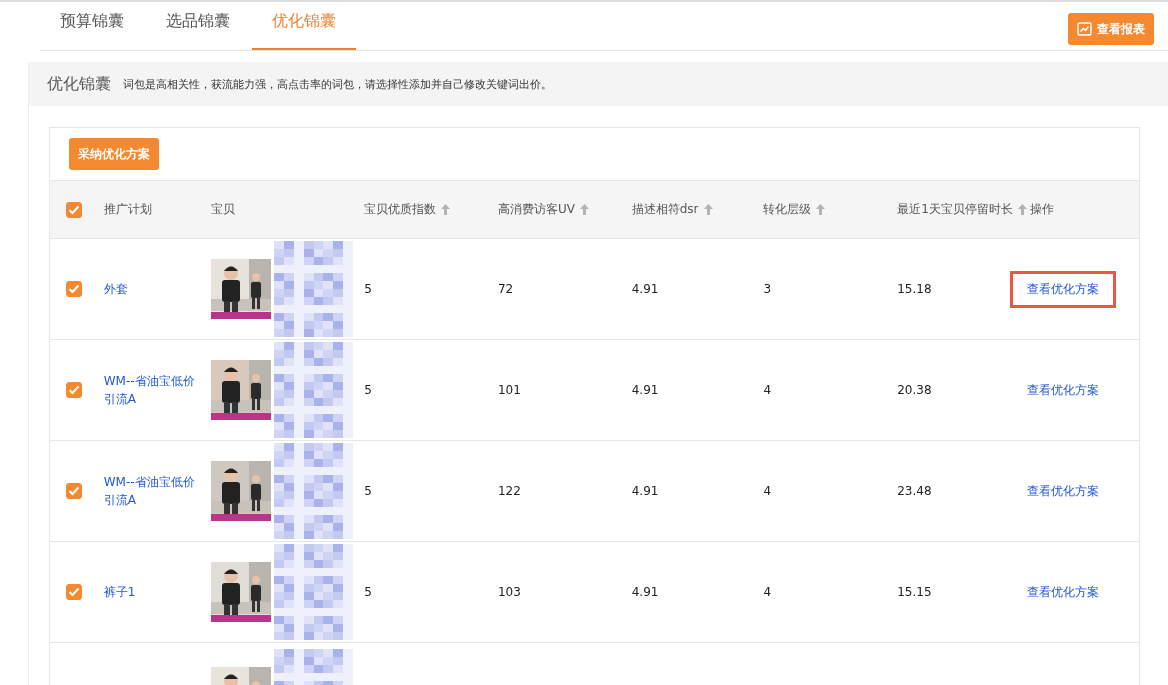  What do you see at coordinates (222, 209) in the screenshot?
I see `column-header: 宝贝` at bounding box center [222, 209].